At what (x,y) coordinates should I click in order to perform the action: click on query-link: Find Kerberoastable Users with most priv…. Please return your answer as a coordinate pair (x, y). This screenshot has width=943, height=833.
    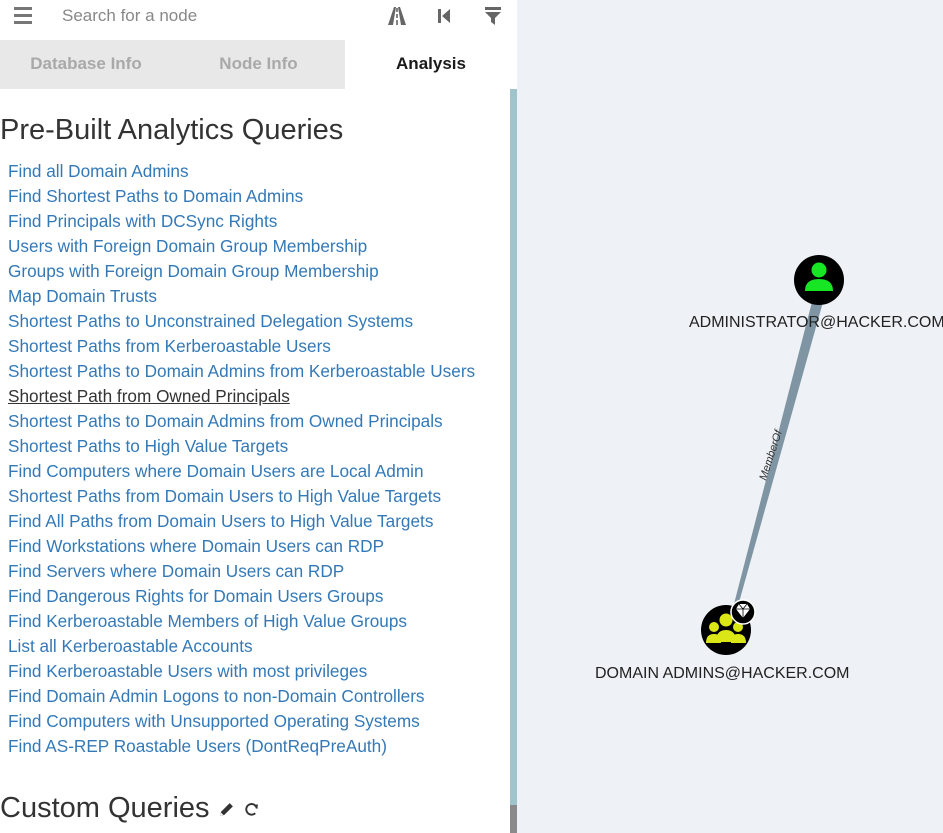
    Looking at the image, I should click on (241, 671).